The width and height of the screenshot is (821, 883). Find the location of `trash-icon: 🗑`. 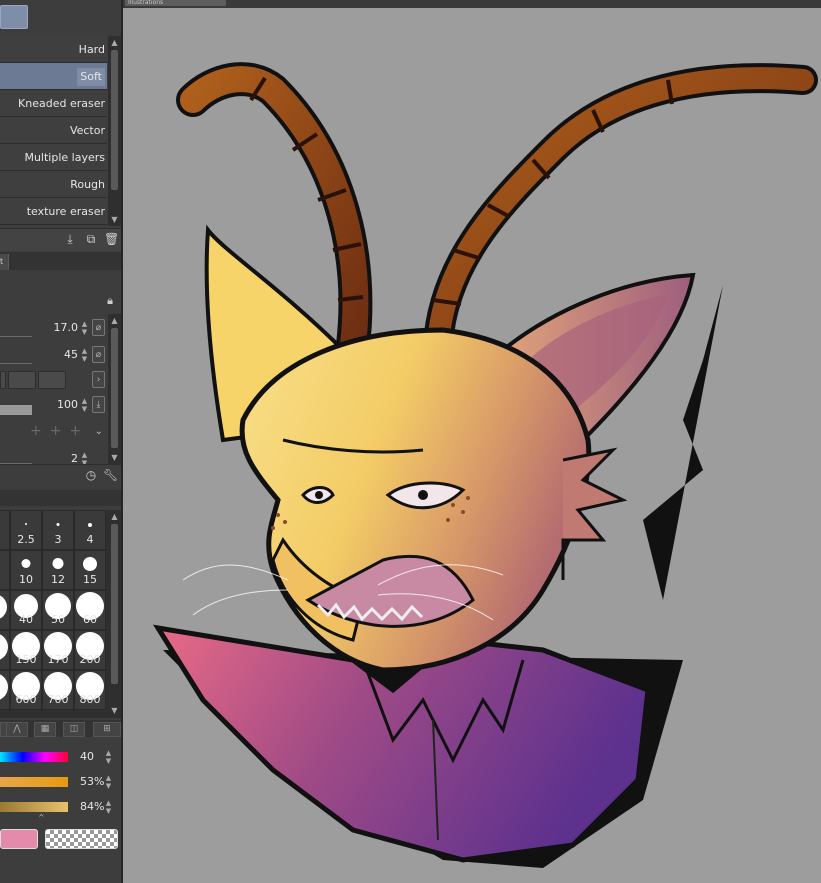

trash-icon: 🗑 is located at coordinates (111, 239).